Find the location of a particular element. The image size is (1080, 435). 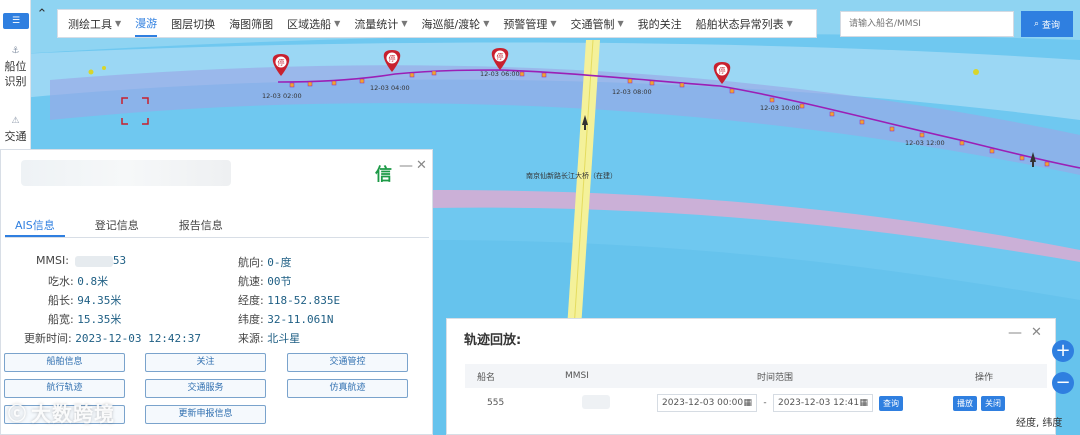

track-time-label: 12-03 02:00 is located at coordinates (282, 96).